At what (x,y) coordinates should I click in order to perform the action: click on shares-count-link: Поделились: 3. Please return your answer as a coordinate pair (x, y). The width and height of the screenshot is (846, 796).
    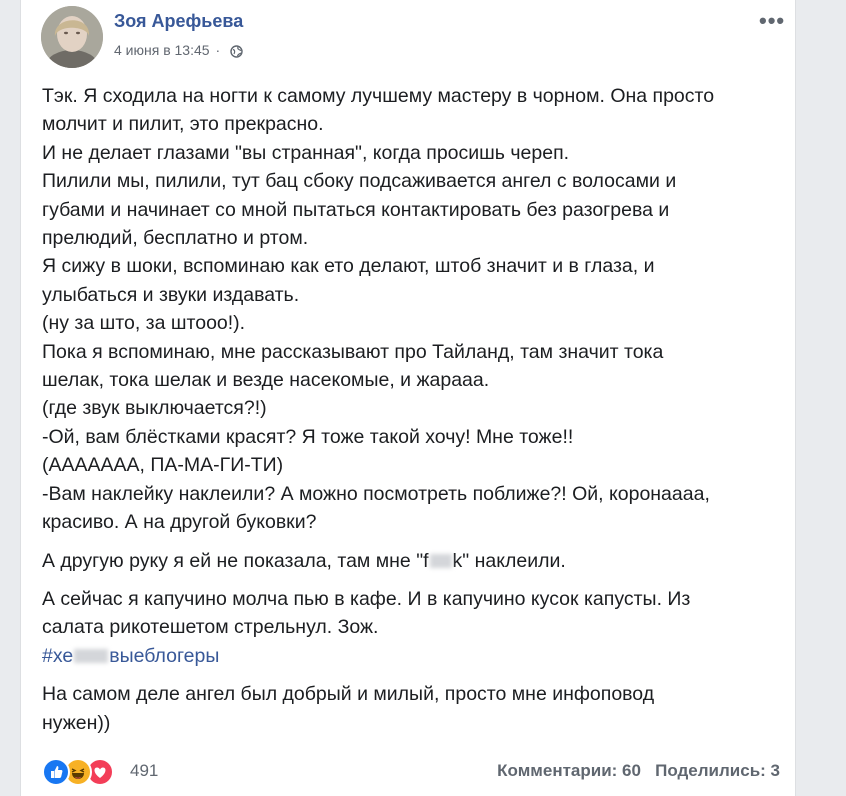
    Looking at the image, I should click on (717, 770).